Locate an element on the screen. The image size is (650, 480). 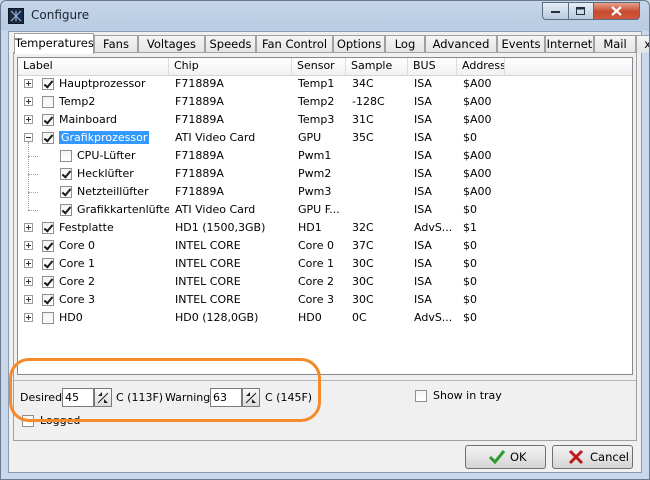
tab-log: Log is located at coordinates (405, 44).